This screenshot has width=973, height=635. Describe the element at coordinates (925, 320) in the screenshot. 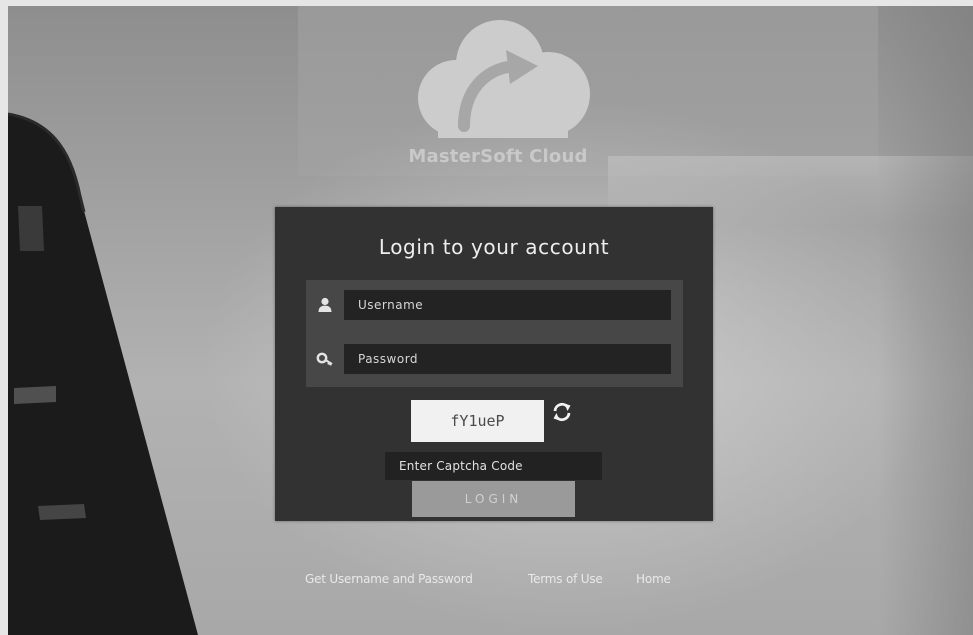

I see `background-shade` at that location.